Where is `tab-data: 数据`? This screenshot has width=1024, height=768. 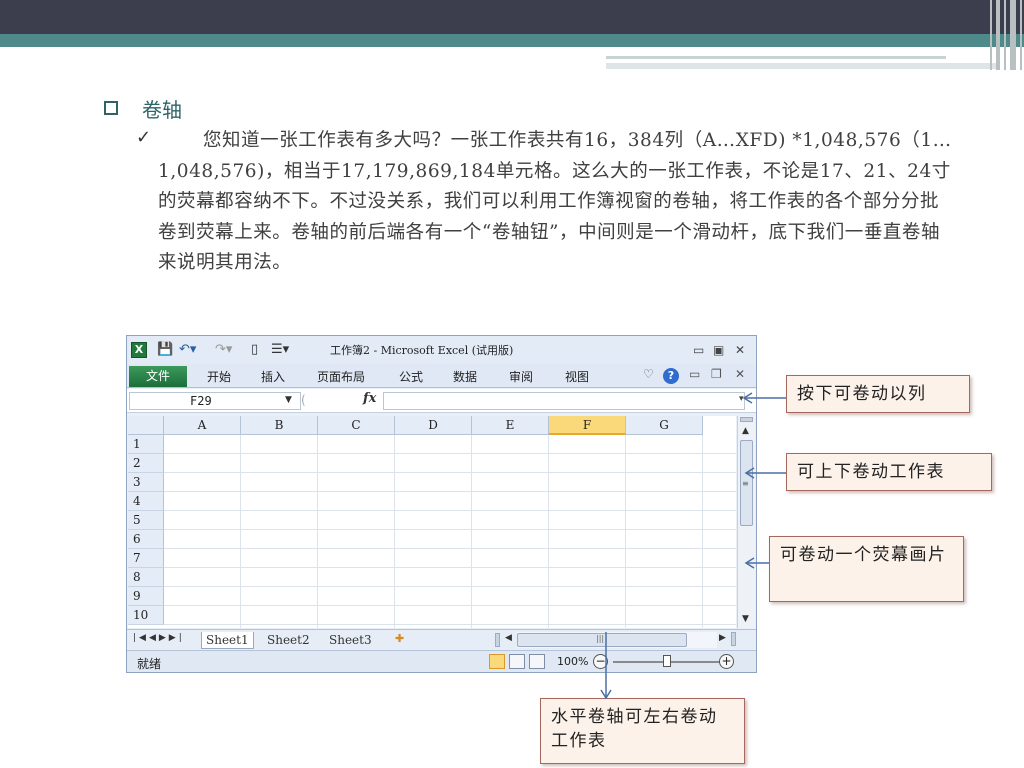
tab-data: 数据 is located at coordinates (465, 376).